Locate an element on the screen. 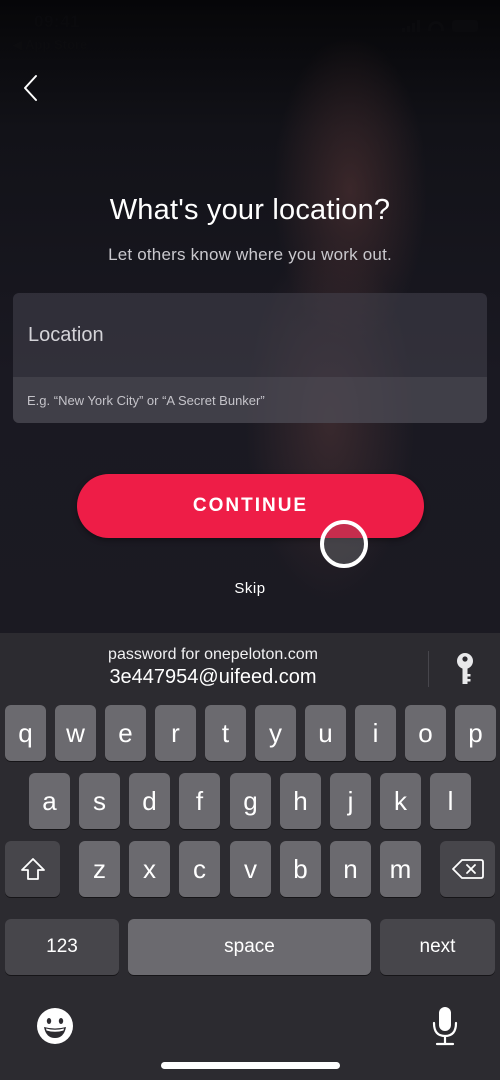 This screenshot has height=1080, width=500. key-c: c is located at coordinates (199, 869).